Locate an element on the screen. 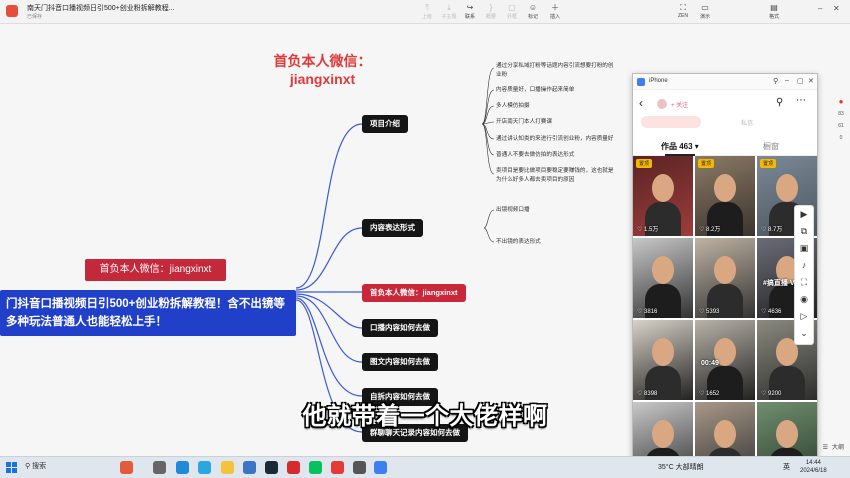 The width and height of the screenshot is (850, 478). node-wechat-contact: 首负本人微信：jiangxinxt is located at coordinates (414, 293).